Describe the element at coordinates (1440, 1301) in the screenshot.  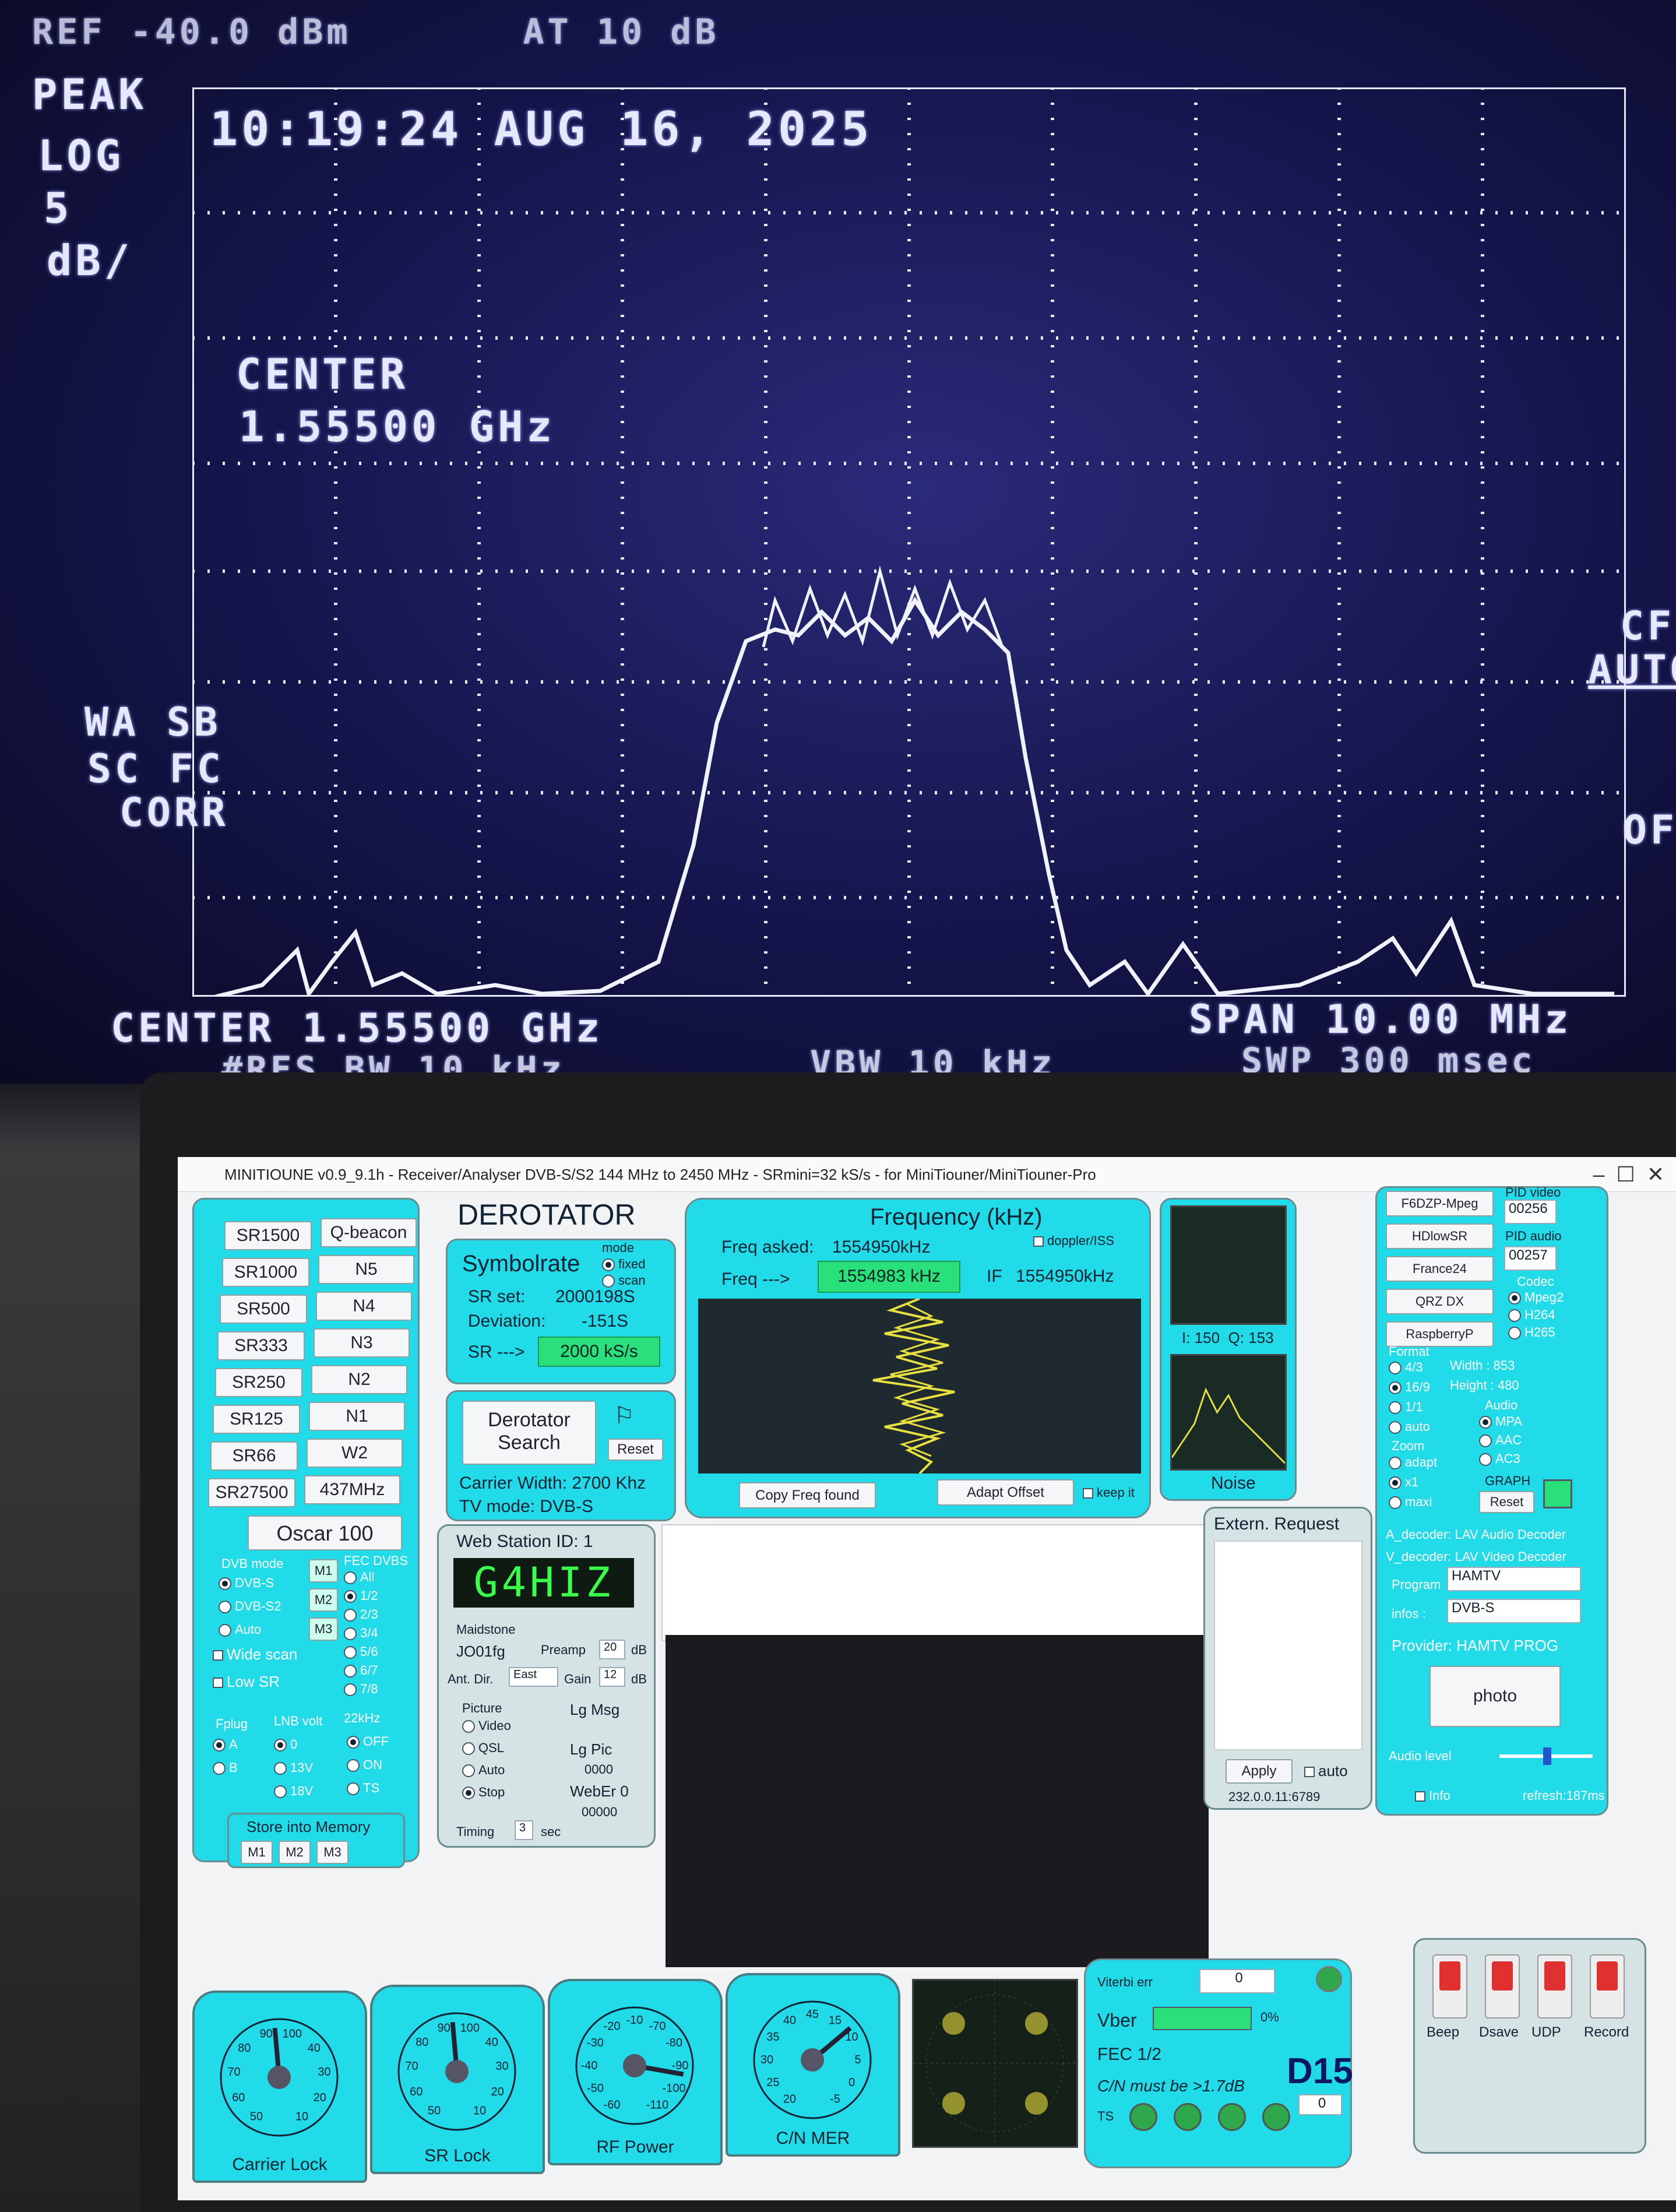
I see `channel-button-3: QRZ DX` at that location.